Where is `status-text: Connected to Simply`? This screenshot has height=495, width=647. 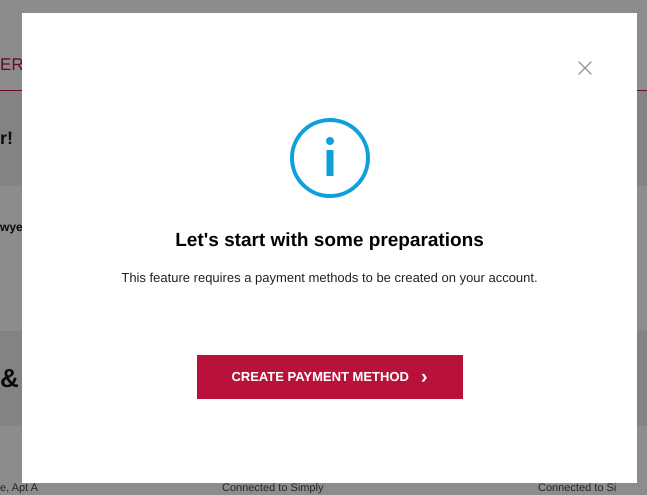 status-text: Connected to Simply is located at coordinates (273, 488).